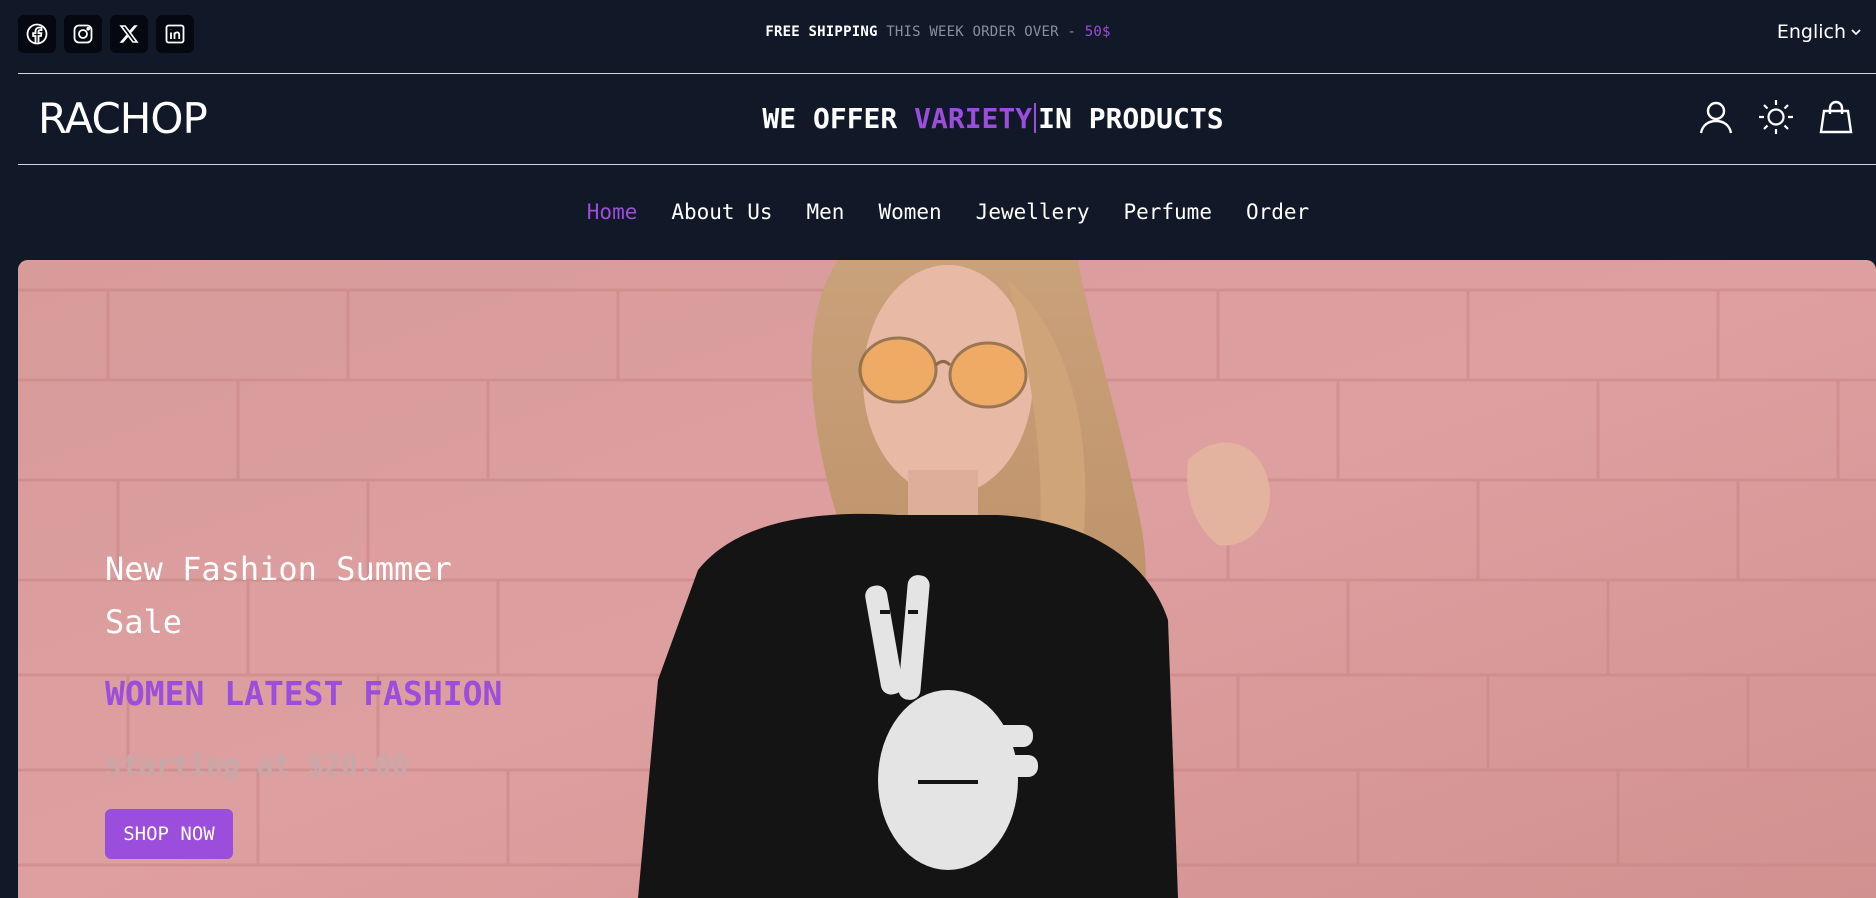  I want to click on nav-item-women: Women, so click(909, 212).